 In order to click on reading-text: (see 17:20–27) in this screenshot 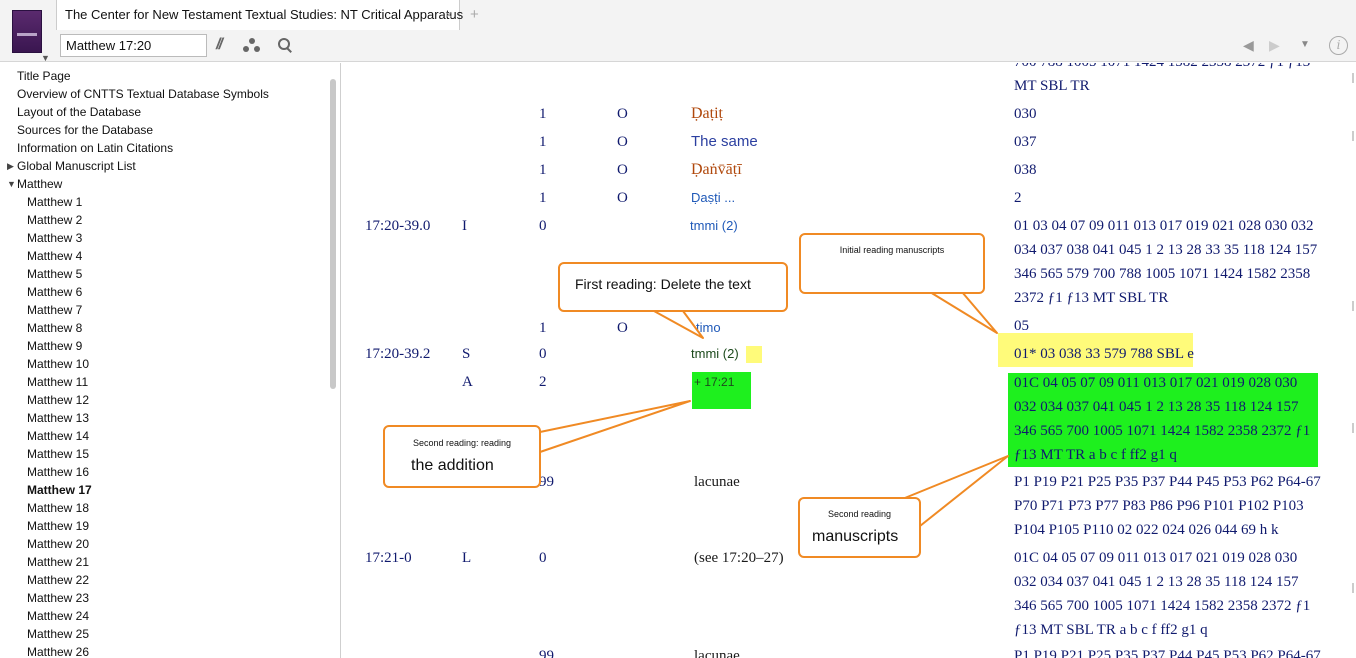, I will do `click(739, 558)`.